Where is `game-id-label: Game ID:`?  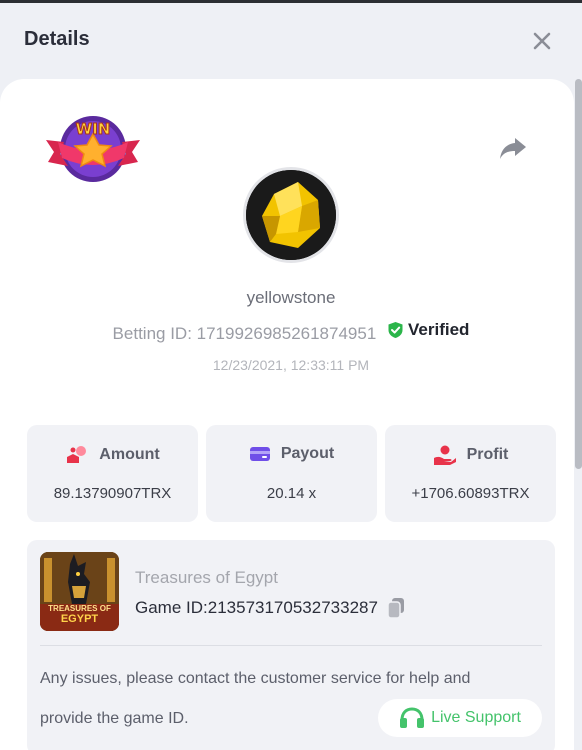 game-id-label: Game ID: is located at coordinates (171, 607).